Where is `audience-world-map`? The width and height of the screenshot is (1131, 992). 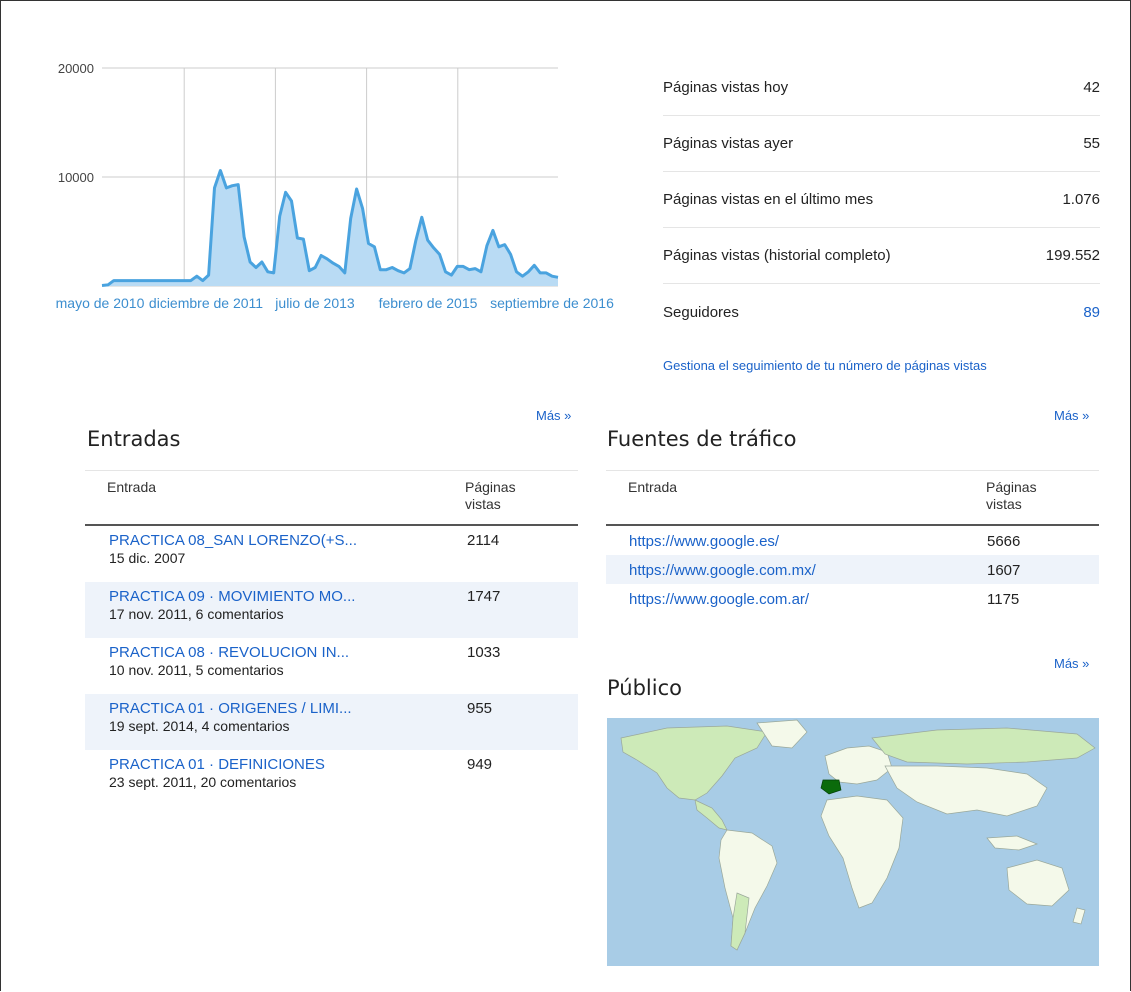 audience-world-map is located at coordinates (853, 842).